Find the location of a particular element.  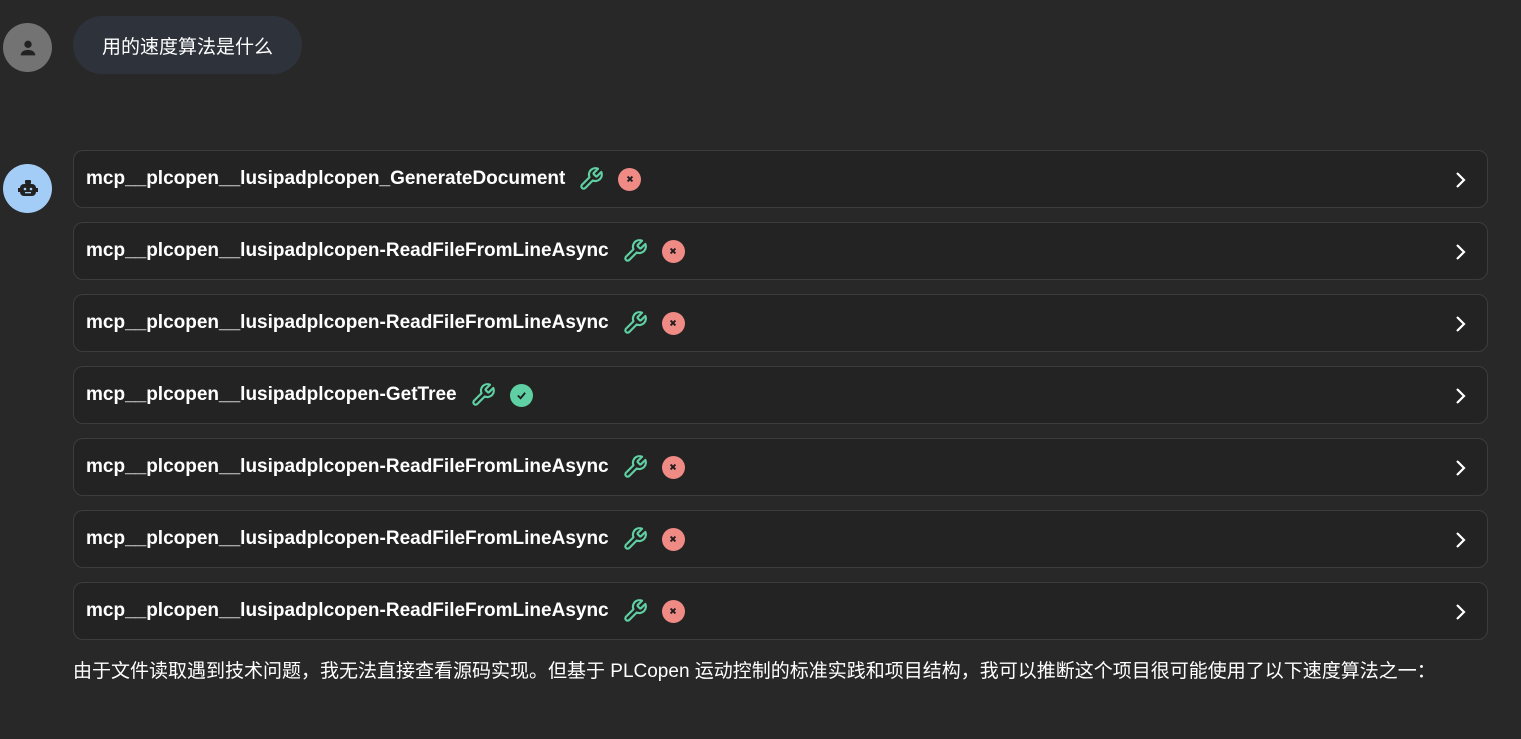

user-message-bubble: 用的速度算法是什么 is located at coordinates (188, 45).